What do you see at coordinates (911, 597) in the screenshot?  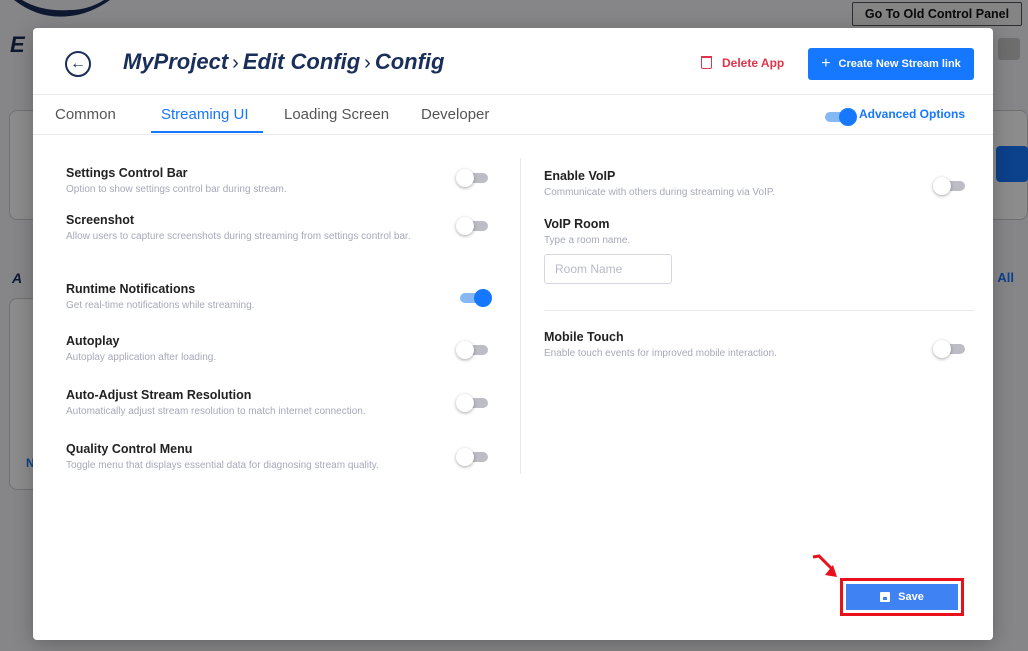 I see `save-label: Save` at bounding box center [911, 597].